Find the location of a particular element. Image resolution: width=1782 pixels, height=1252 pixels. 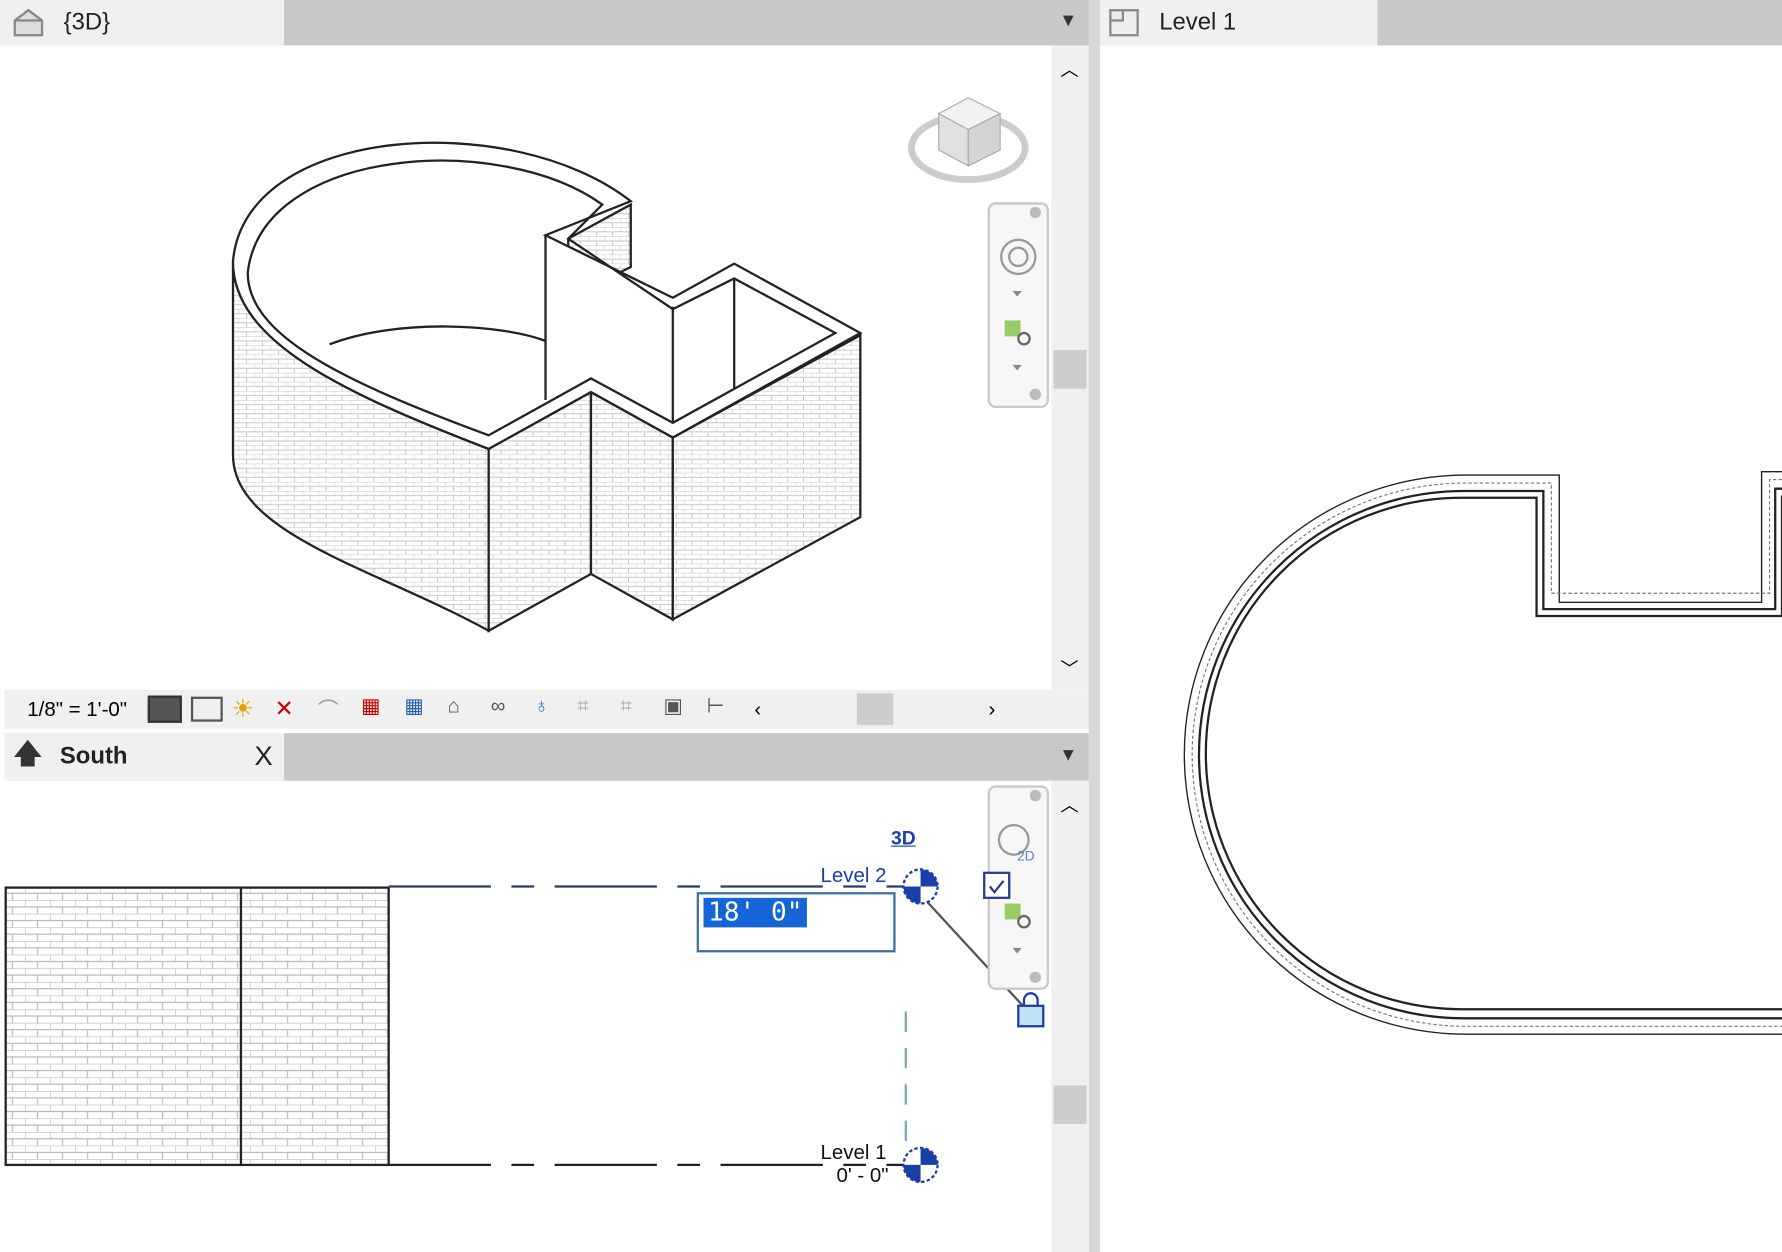

level-1-label: Level 1 is located at coordinates (854, 1153).